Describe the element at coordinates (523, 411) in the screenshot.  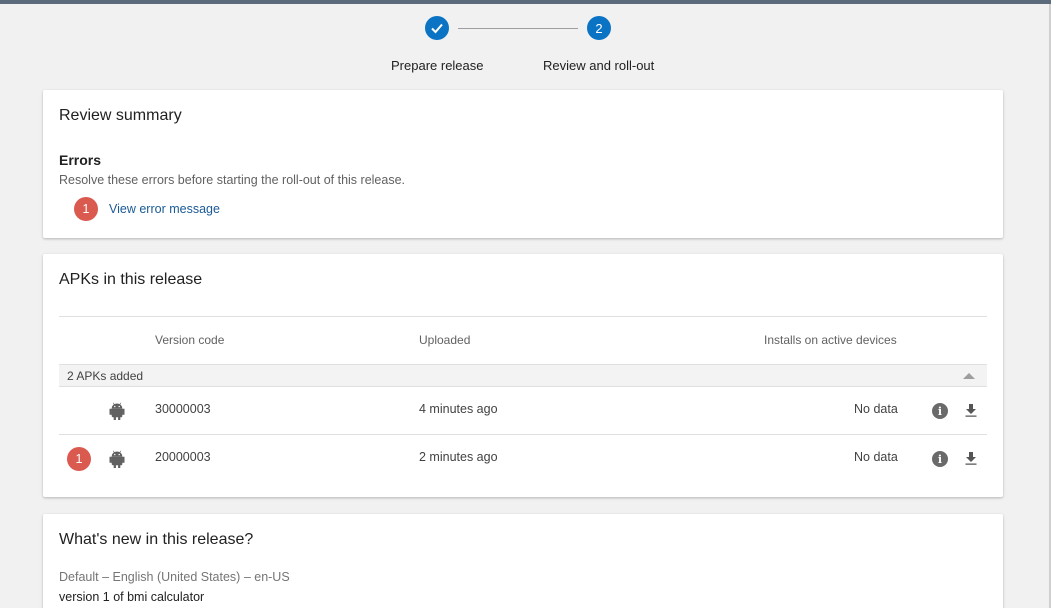
I see `table-row: 30000003 4 minutes ago No data i` at that location.